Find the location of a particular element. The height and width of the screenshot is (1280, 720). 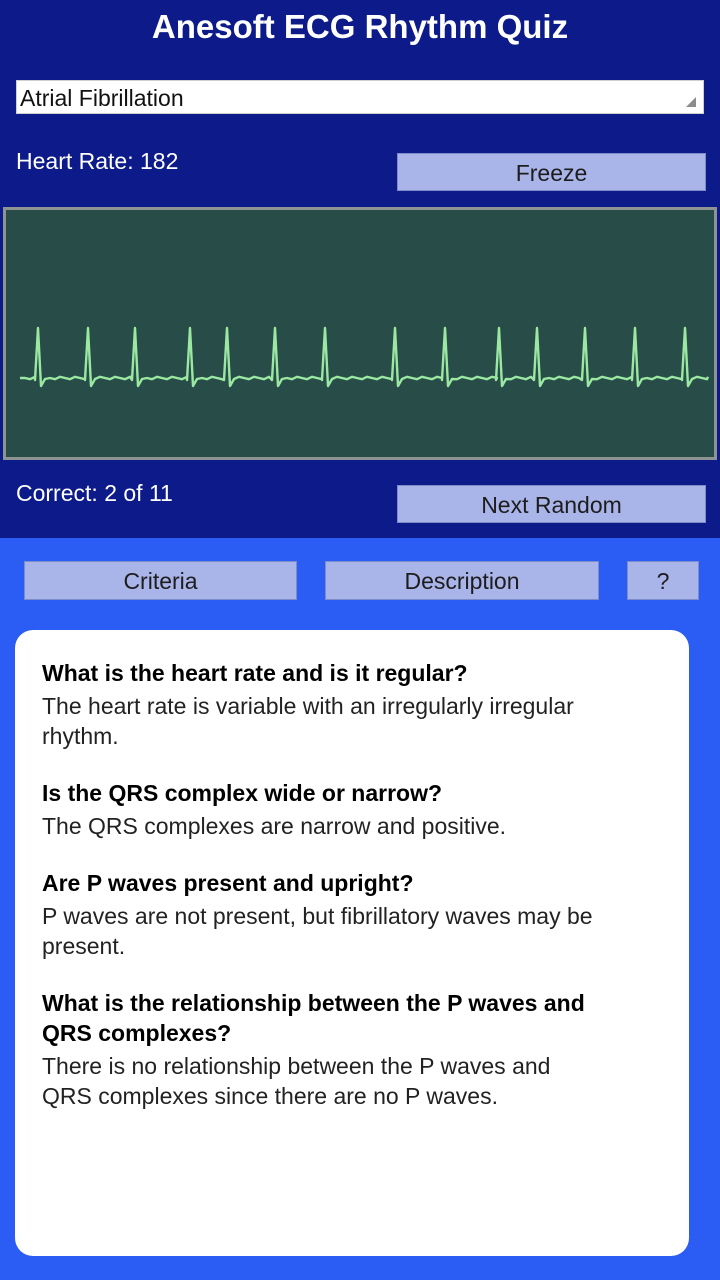

criteria-question: Are P waves present and upright? is located at coordinates (228, 883).